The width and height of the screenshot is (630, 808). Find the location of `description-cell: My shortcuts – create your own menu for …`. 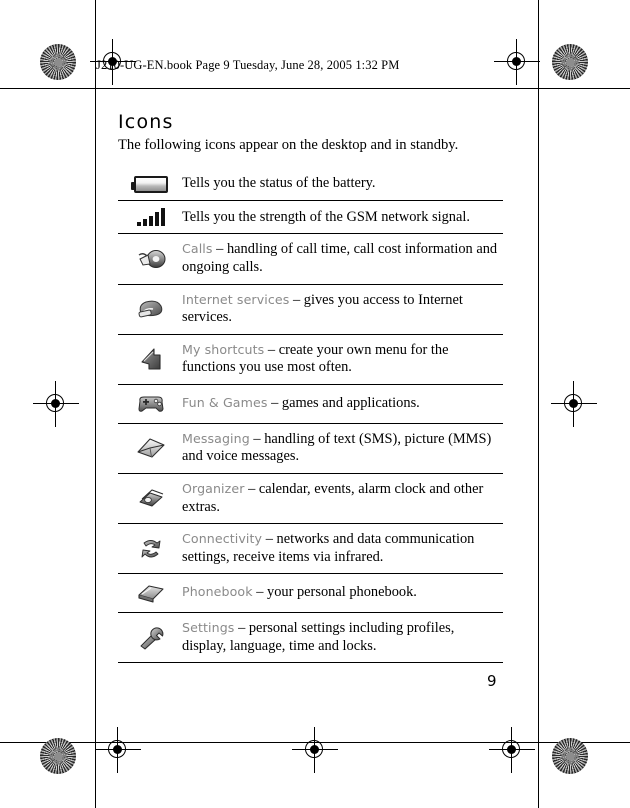

description-cell: My shortcuts – create your own menu for … is located at coordinates (341, 359).